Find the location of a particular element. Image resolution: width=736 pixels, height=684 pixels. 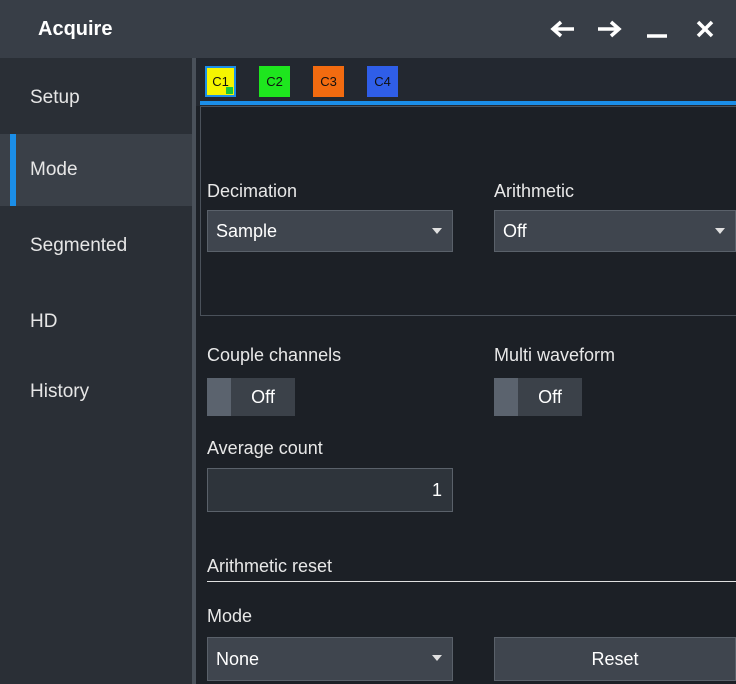

decimation-label: Decimation is located at coordinates (252, 191).